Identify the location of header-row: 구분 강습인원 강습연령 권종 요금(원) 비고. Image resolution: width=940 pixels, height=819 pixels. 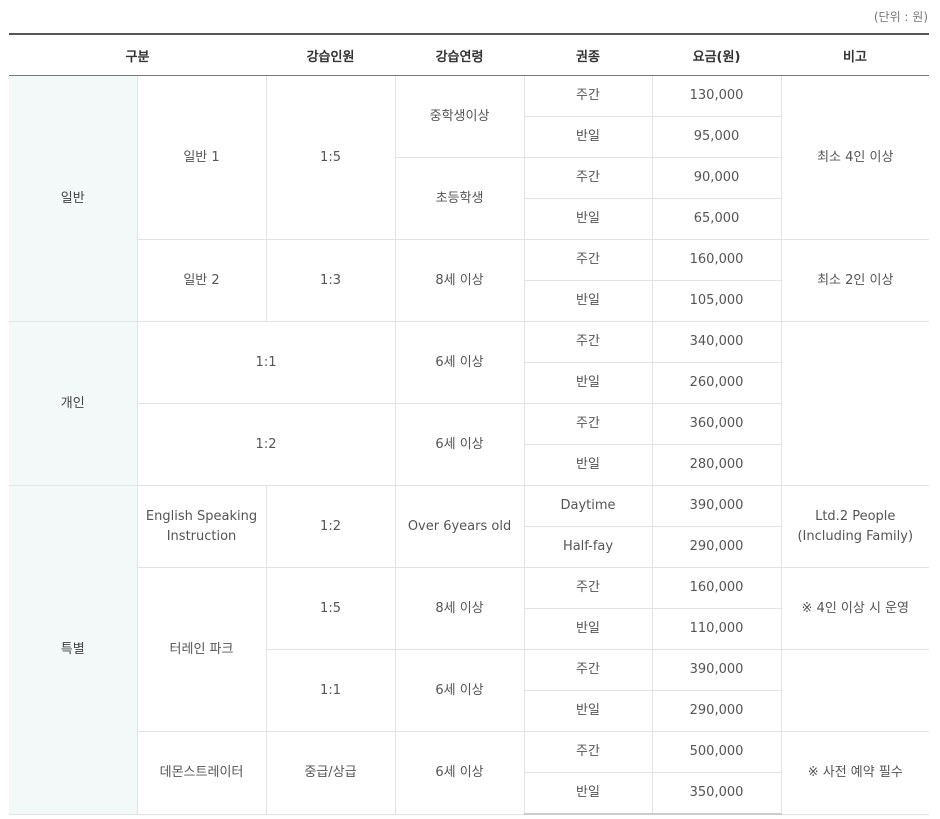
(469, 54).